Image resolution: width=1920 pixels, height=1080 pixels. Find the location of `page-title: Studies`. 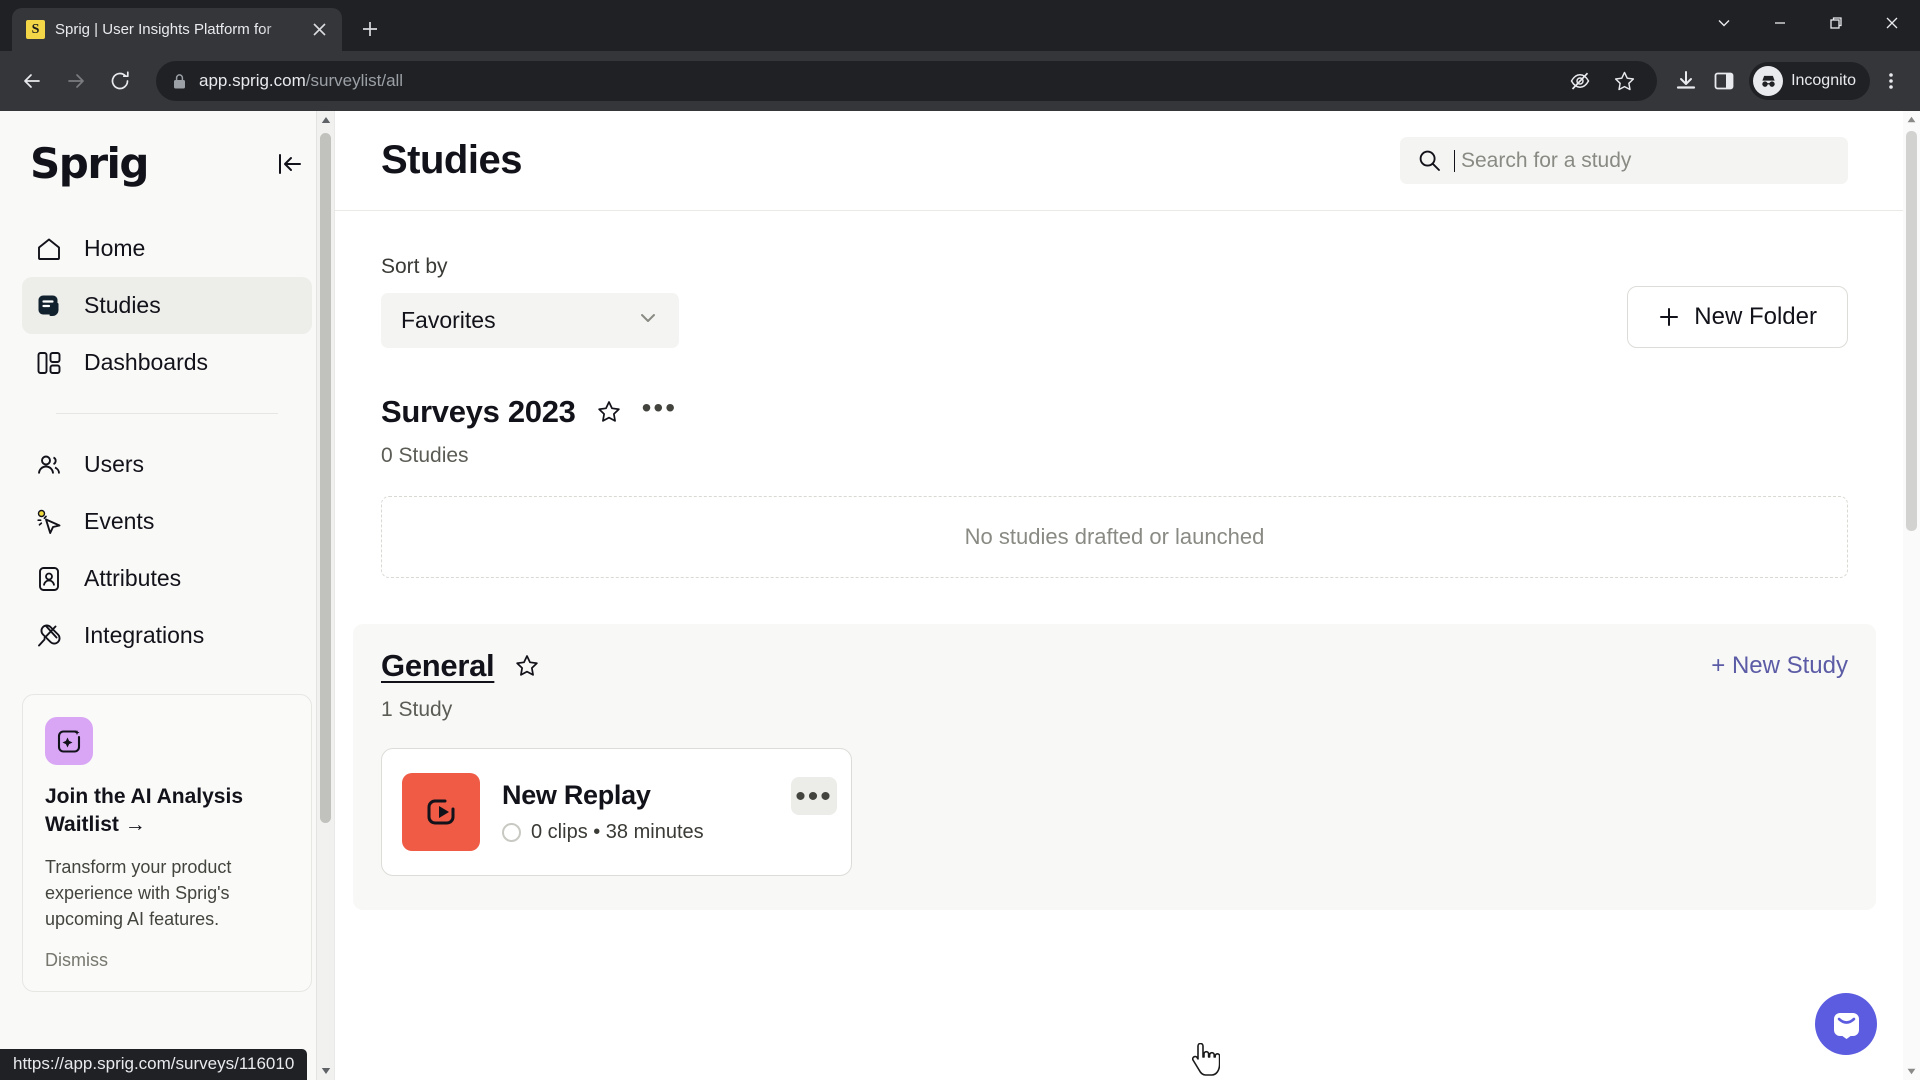

page-title: Studies is located at coordinates (451, 160).